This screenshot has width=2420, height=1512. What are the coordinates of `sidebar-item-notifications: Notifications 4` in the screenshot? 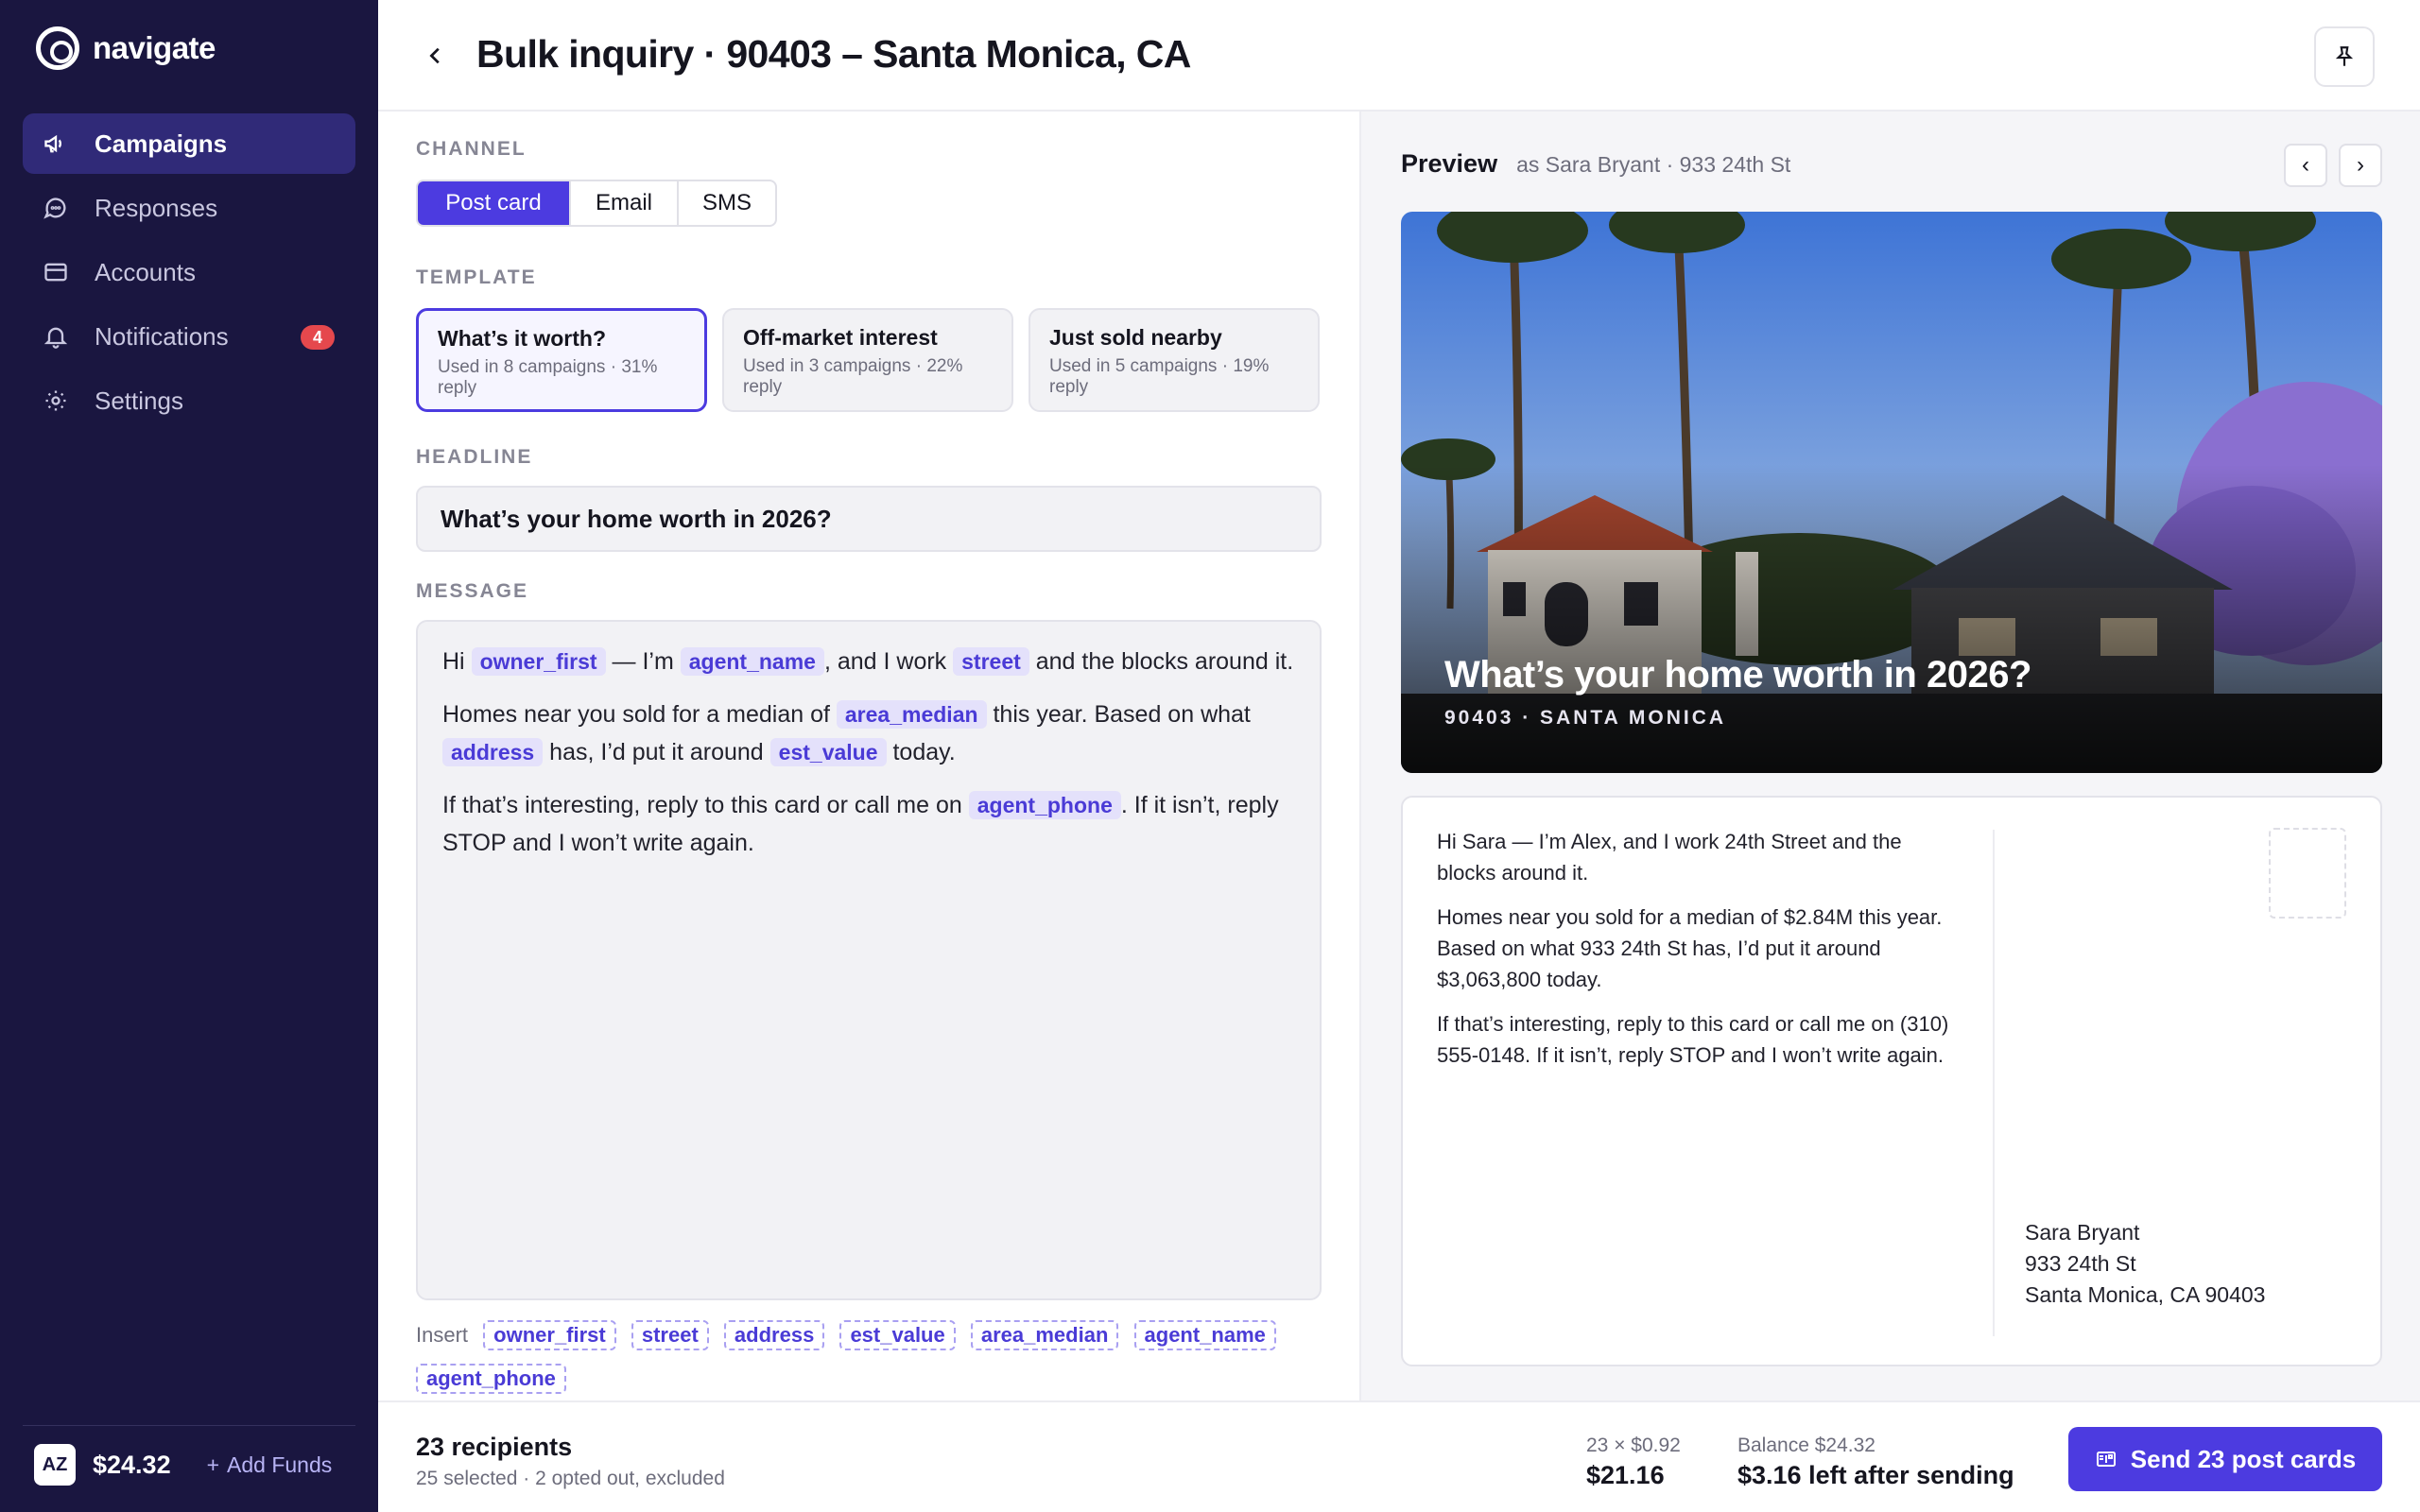 It's located at (189, 336).